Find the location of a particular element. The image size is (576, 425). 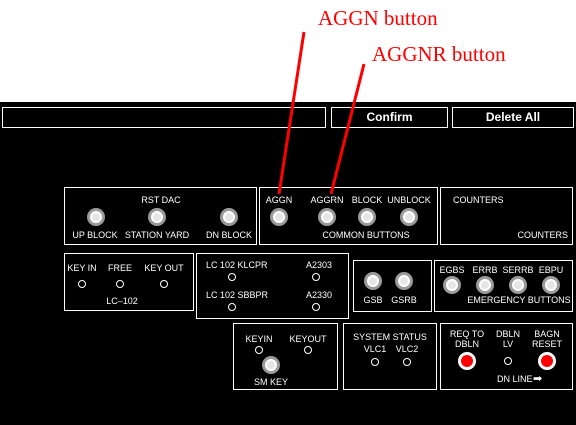

dn-block-label: DN BLOCK is located at coordinates (229, 235).